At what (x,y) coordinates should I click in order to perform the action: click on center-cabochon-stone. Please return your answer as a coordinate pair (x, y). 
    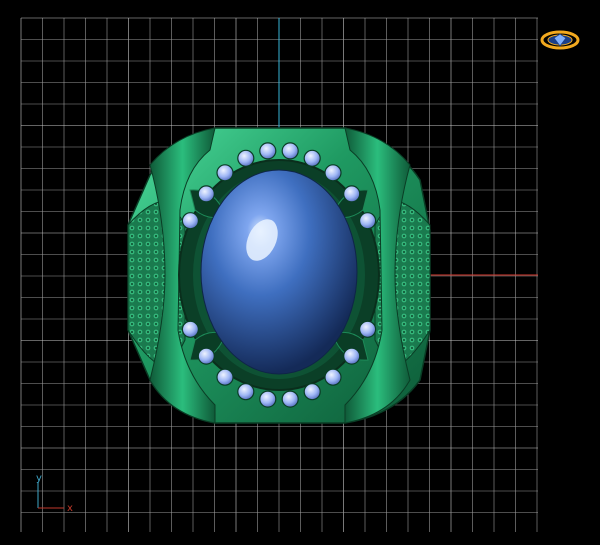
    Looking at the image, I should click on (279, 272).